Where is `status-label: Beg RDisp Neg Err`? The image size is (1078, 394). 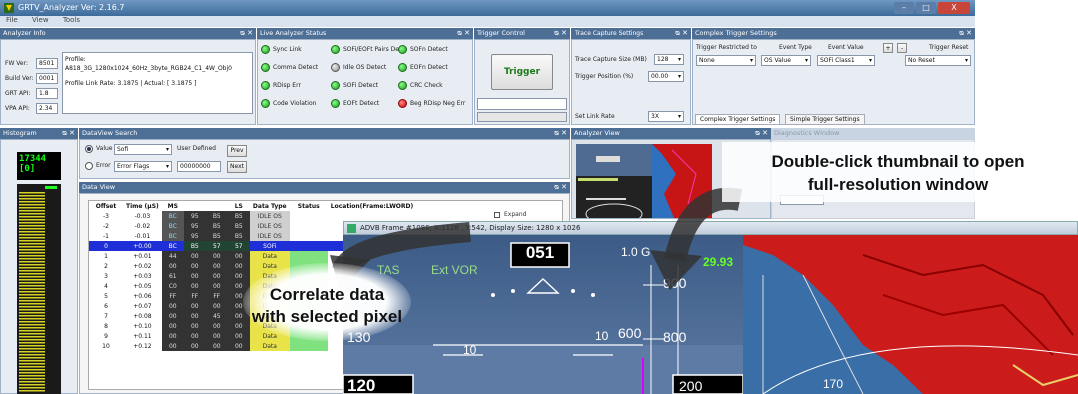
status-label: Beg RDisp Neg Err is located at coordinates (438, 103).